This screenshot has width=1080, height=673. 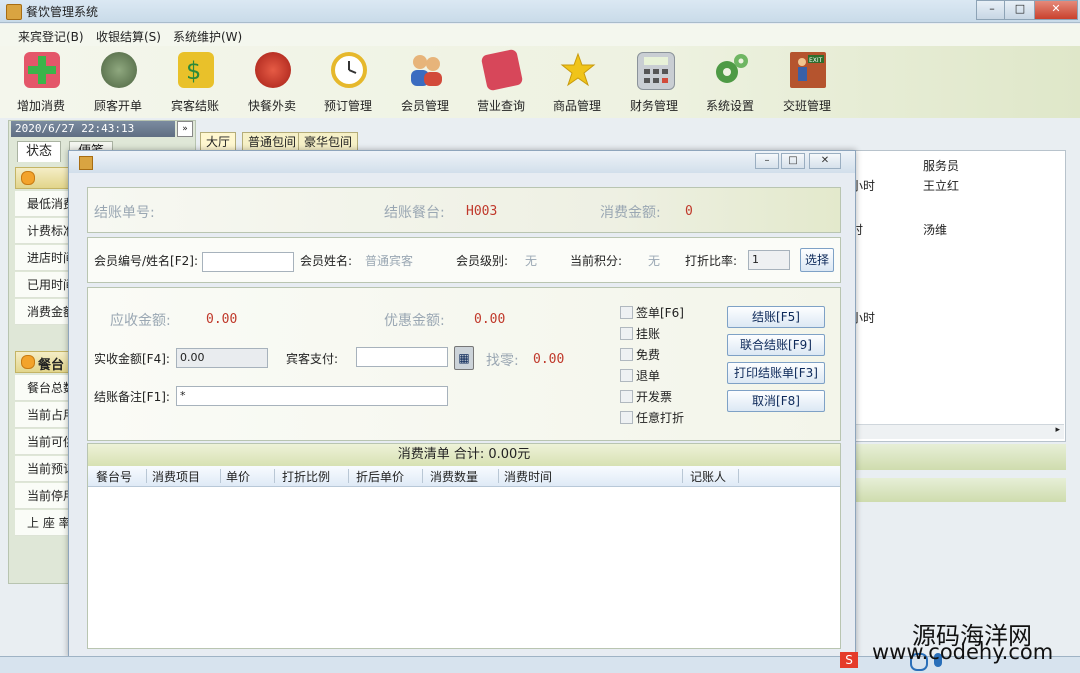 I want to click on free-checkbox, so click(x=626, y=354).